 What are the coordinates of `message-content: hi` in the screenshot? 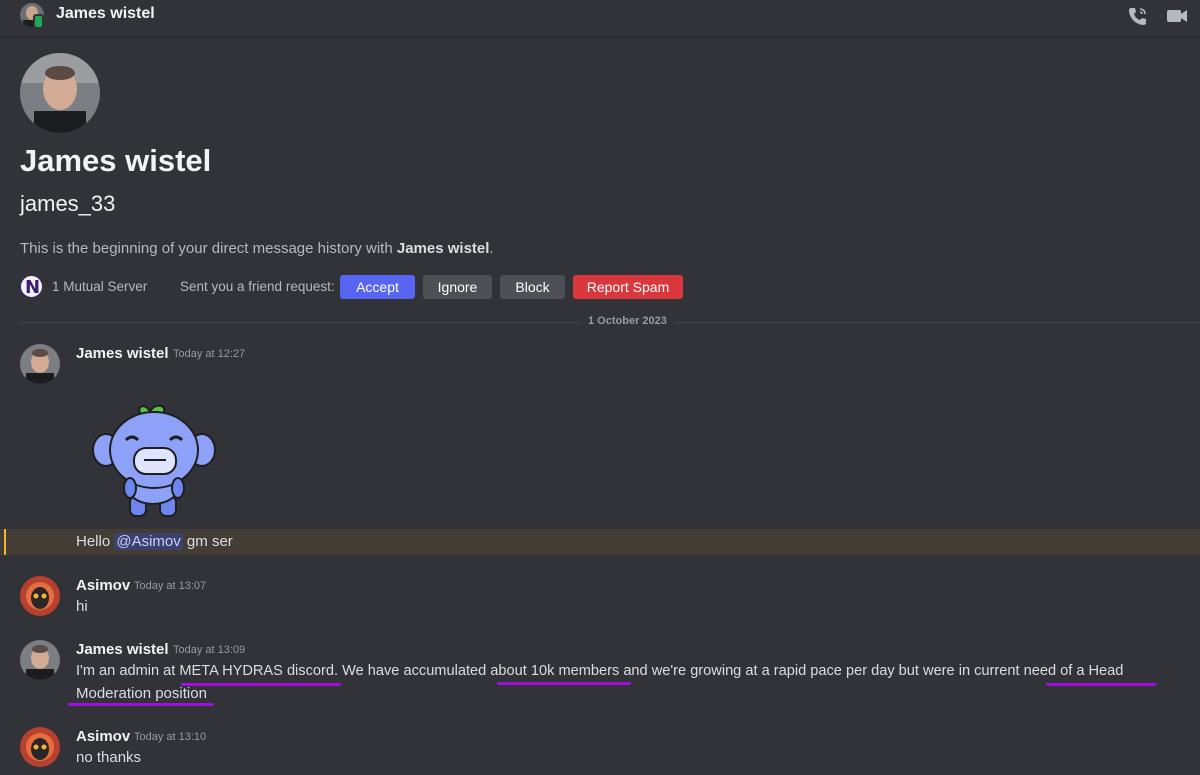 It's located at (82, 606).